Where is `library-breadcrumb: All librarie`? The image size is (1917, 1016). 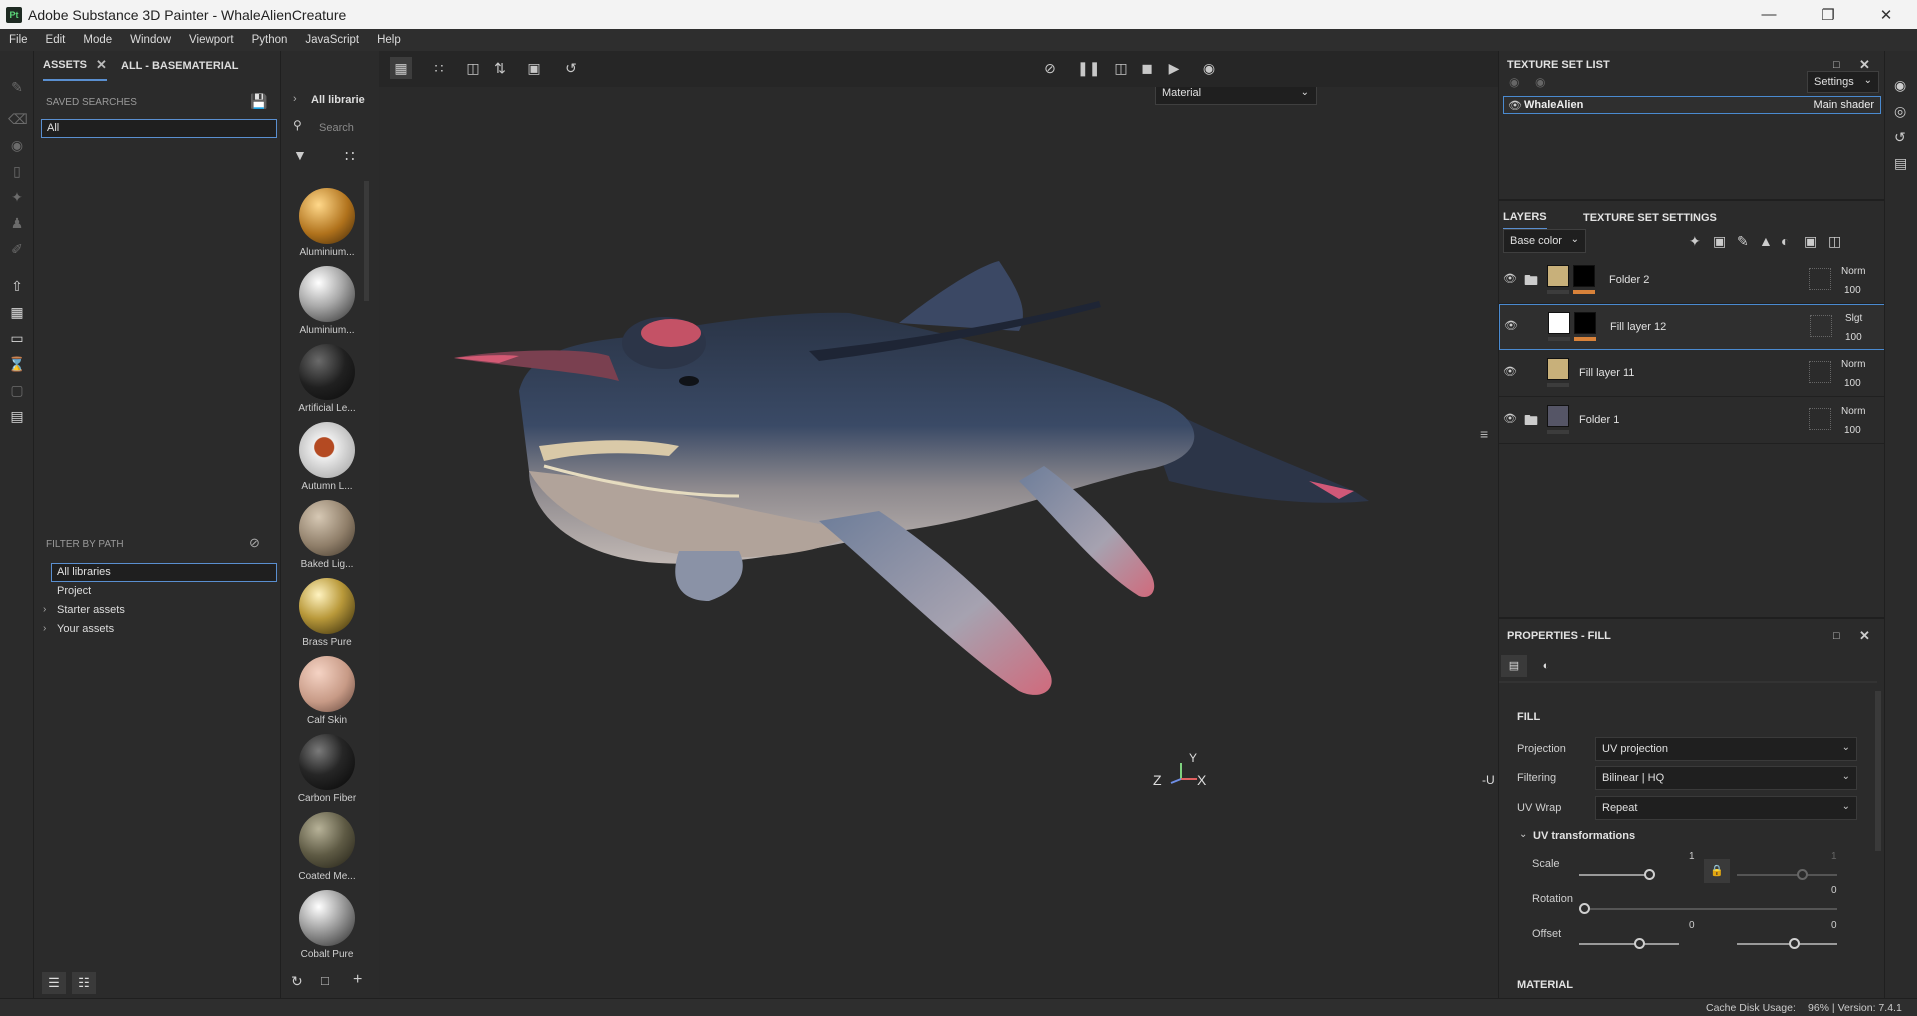
library-breadcrumb: All librarie is located at coordinates (338, 100).